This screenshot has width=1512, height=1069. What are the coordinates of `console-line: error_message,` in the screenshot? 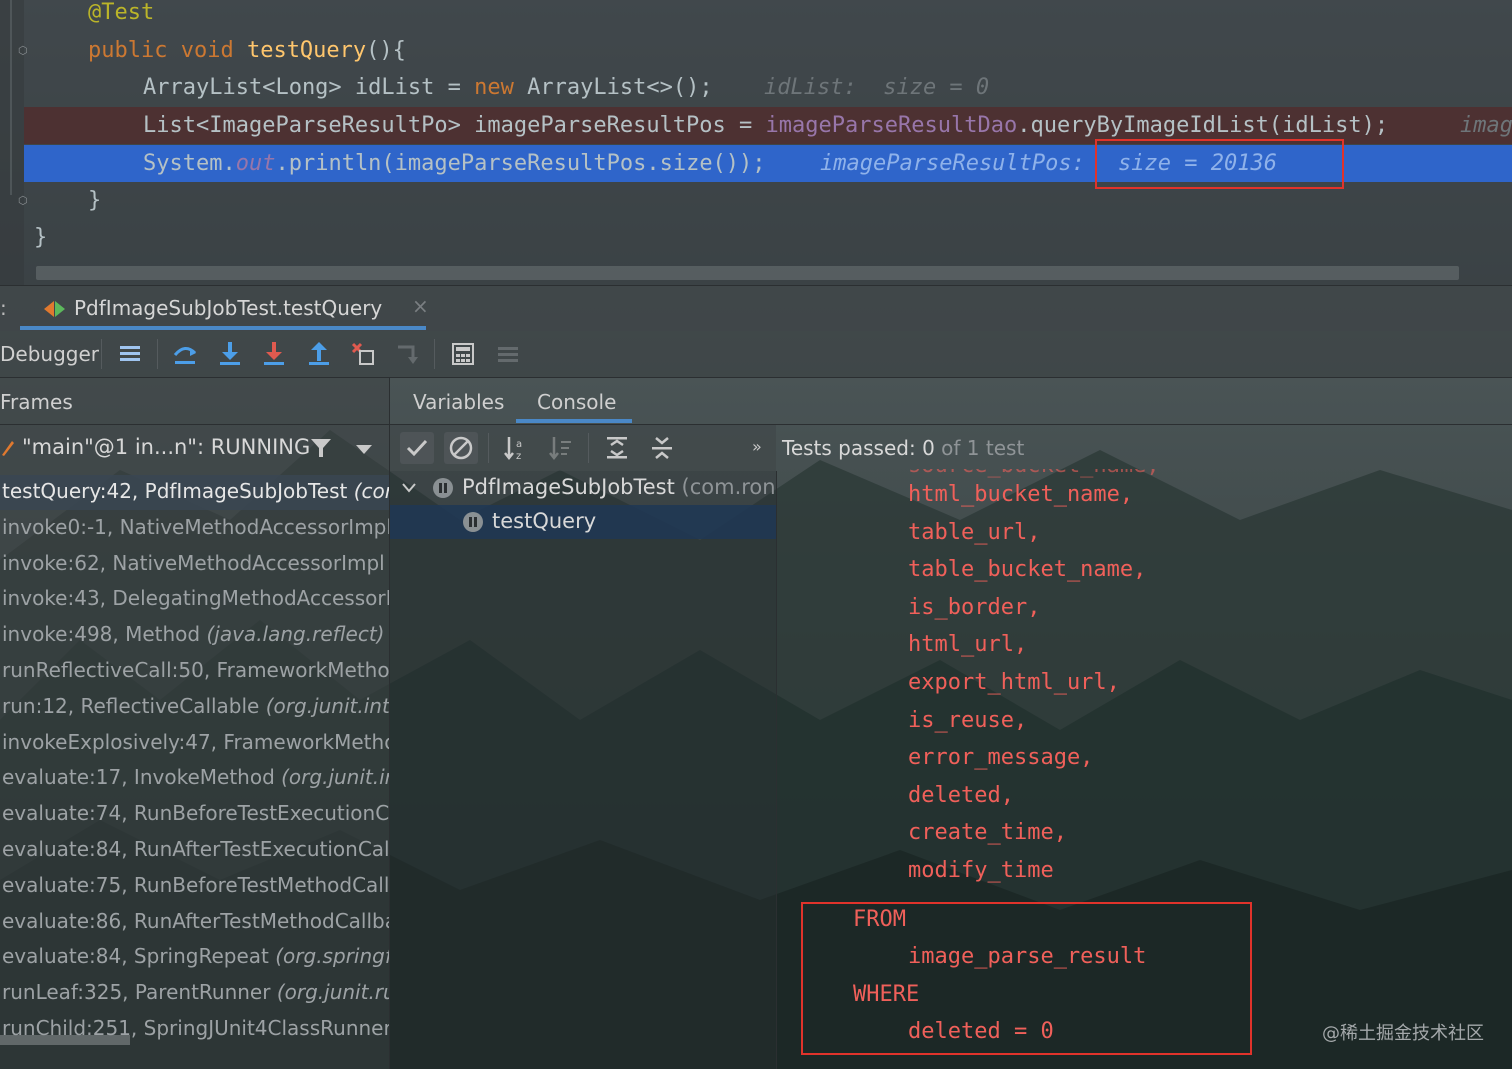 It's located at (1001, 758).